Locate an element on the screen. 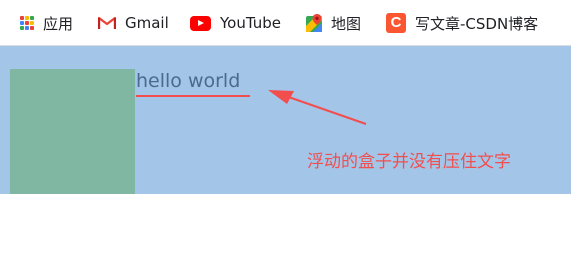  bookmark-youtube-label: YouTube is located at coordinates (250, 23).